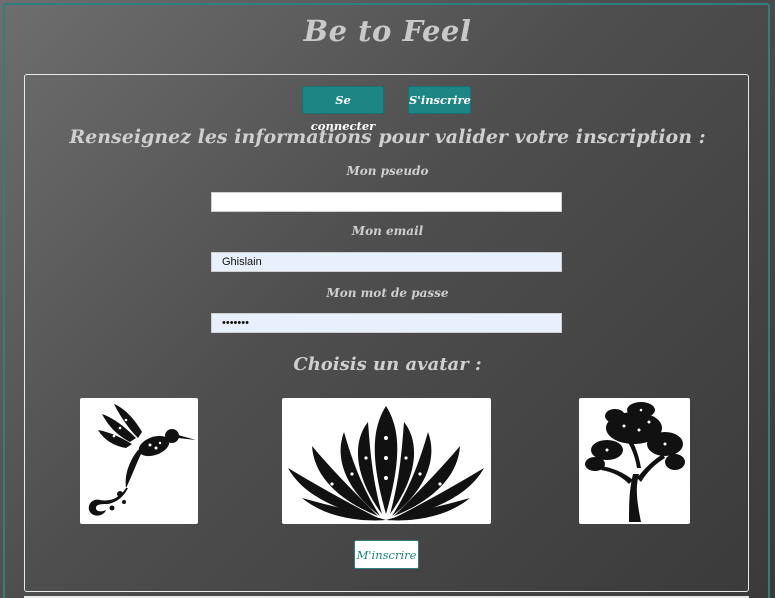 Image resolution: width=775 pixels, height=598 pixels. Describe the element at coordinates (387, 293) in the screenshot. I see `password-label: Mon mot de passe` at that location.